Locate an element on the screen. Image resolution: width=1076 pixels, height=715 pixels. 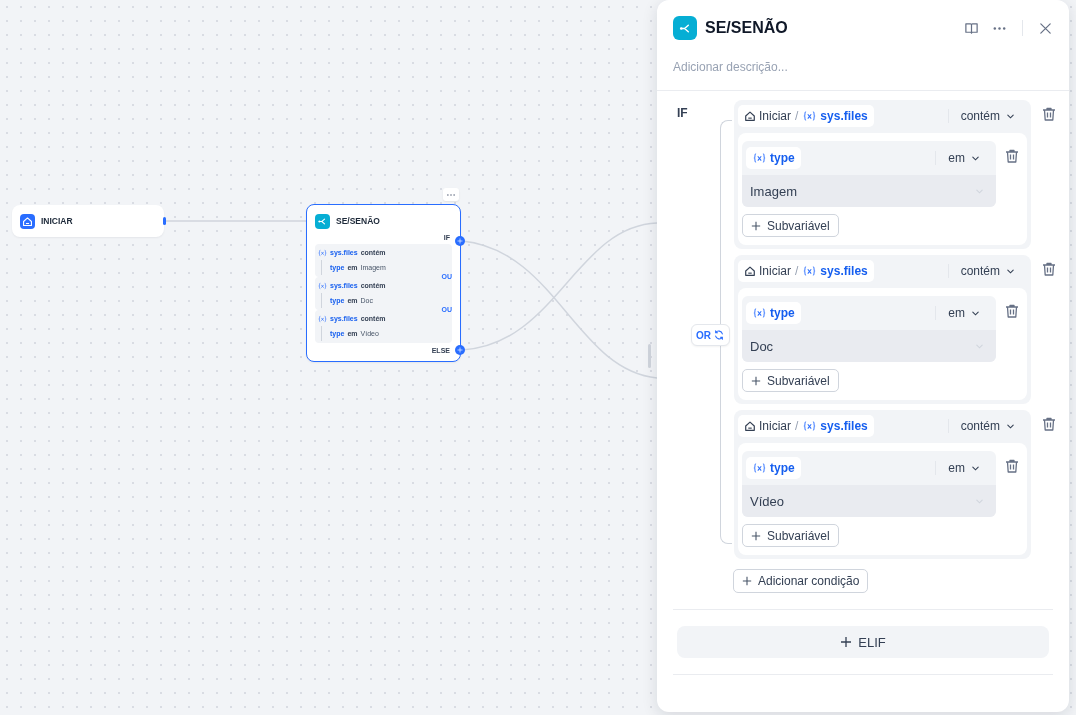
close-icon is located at coordinates (1045, 28).